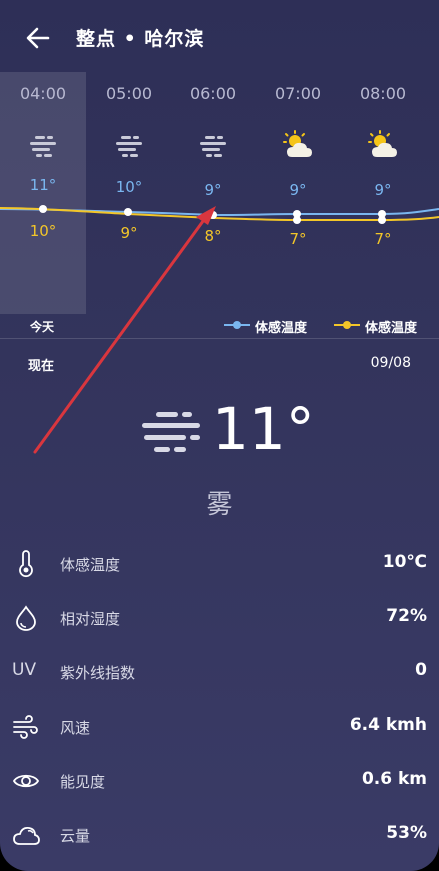 The width and height of the screenshot is (439, 871). Describe the element at coordinates (171, 432) in the screenshot. I see `fog-icon` at that location.